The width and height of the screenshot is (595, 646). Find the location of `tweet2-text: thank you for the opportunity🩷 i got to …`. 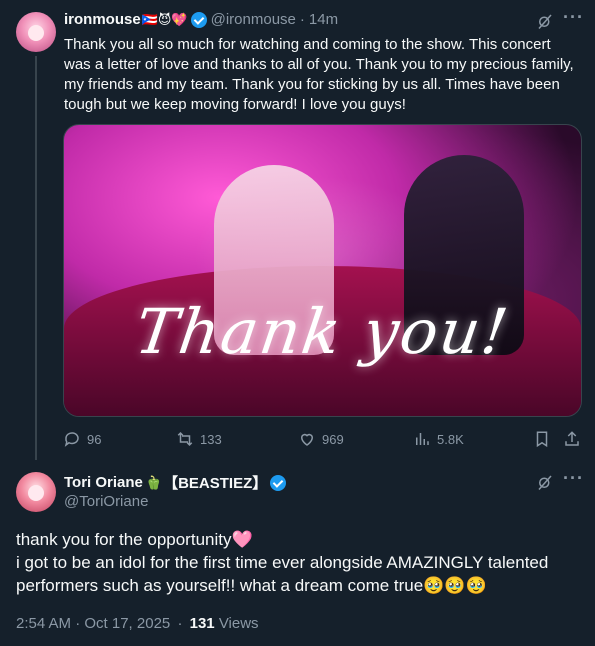

tweet2-text: thank you for the opportunity🩷 i got to … is located at coordinates (298, 562).